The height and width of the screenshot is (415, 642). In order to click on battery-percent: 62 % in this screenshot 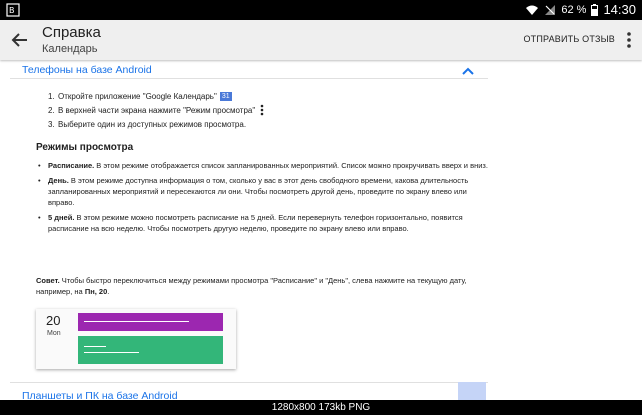, I will do `click(574, 9)`.